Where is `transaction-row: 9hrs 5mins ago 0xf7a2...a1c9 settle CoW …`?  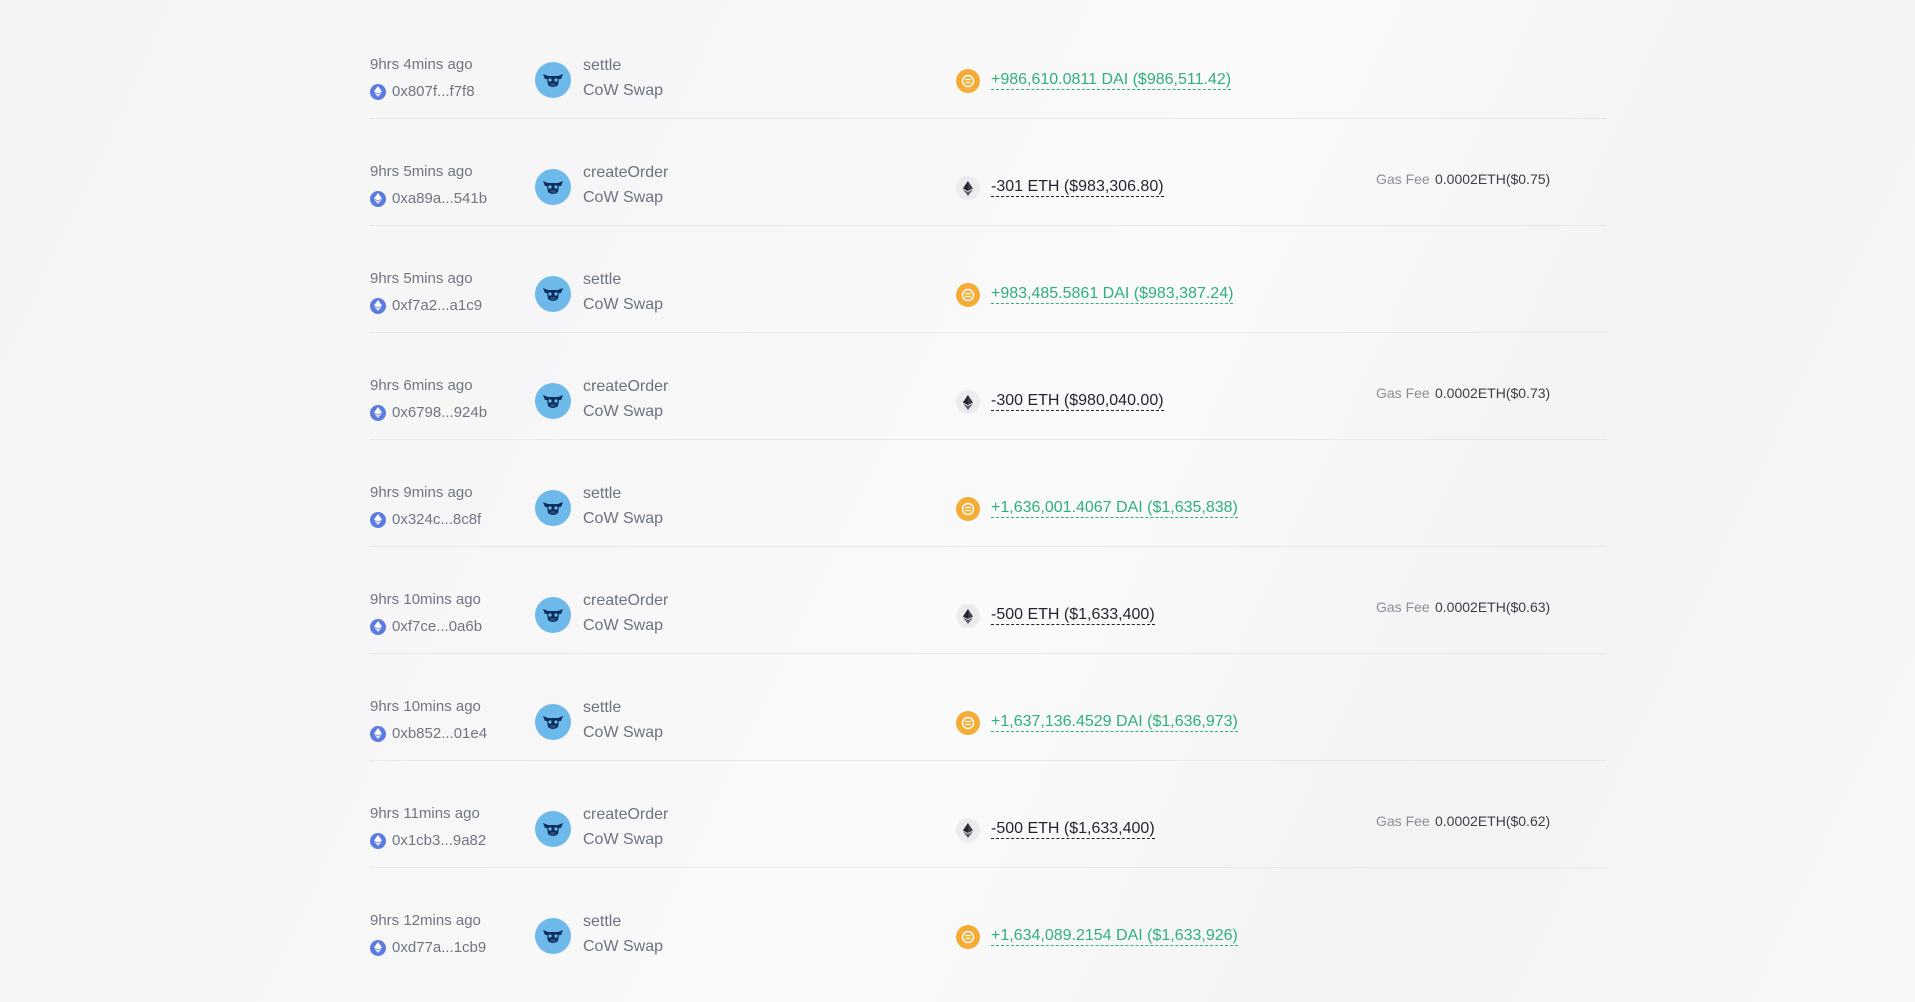
transaction-row: 9hrs 5mins ago 0xf7a2...a1c9 settle CoW … is located at coordinates (988, 279).